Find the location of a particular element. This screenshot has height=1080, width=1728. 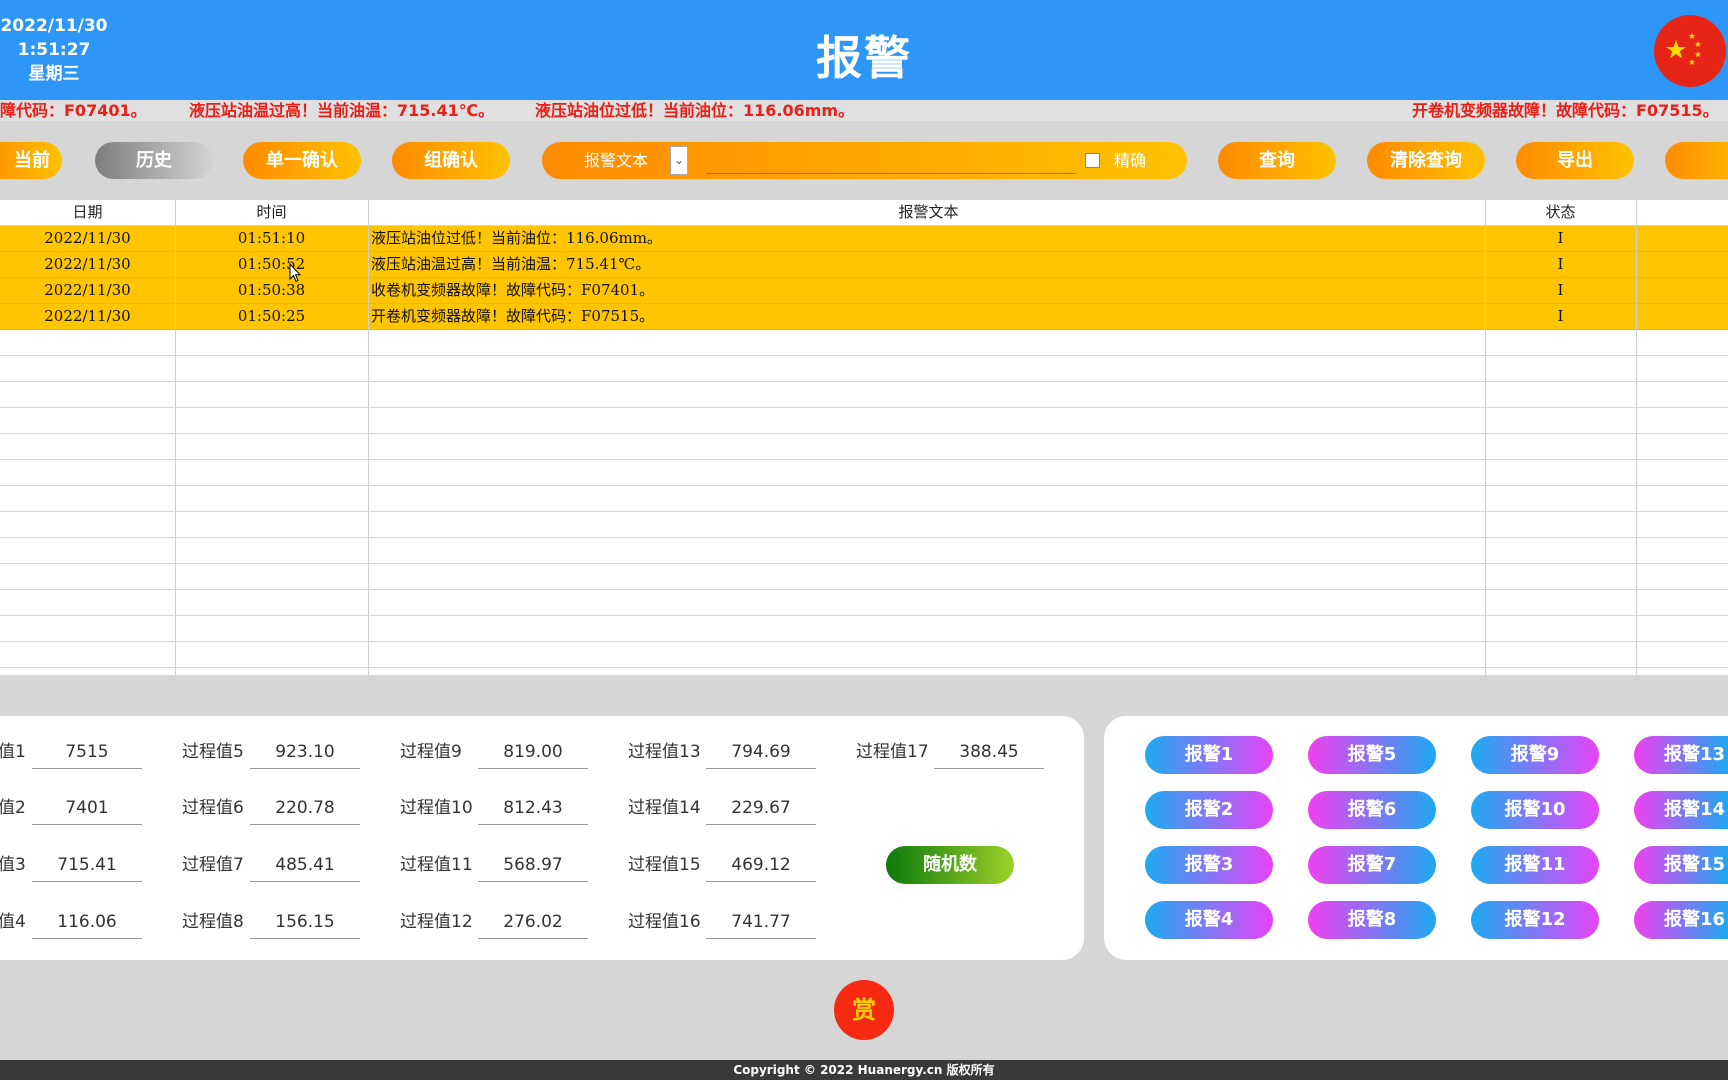

process-value-field: 7515 is located at coordinates (87, 752).